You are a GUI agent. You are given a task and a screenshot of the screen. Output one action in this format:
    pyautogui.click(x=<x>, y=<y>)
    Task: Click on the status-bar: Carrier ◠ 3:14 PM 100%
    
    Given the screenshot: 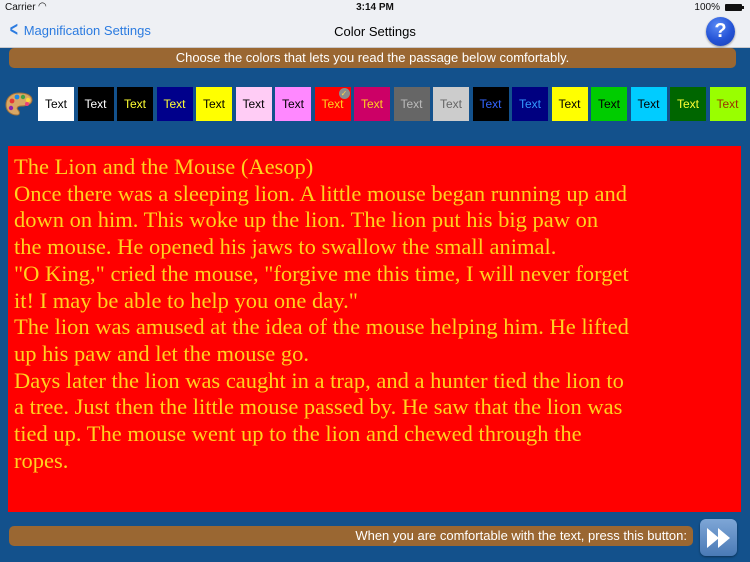 What is the action you would take?
    pyautogui.click(x=375, y=8)
    